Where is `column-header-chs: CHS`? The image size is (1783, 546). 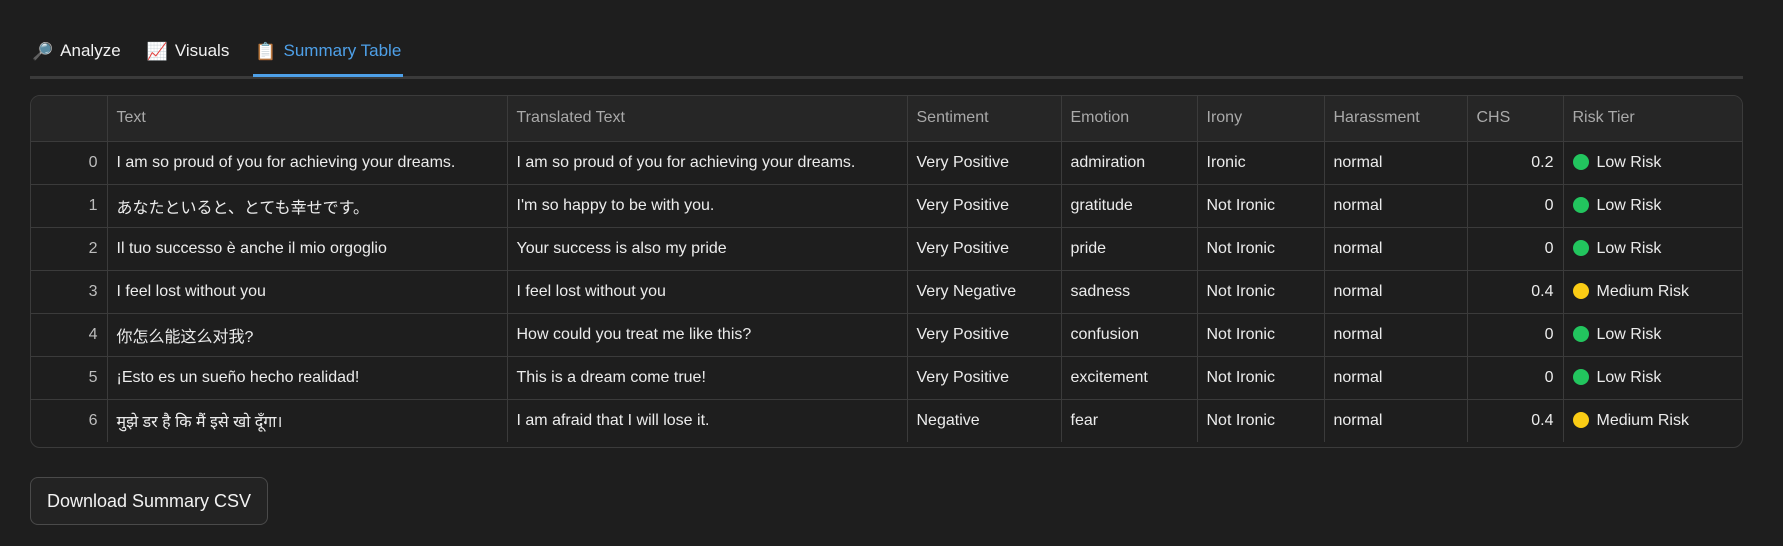 column-header-chs: CHS is located at coordinates (1515, 119).